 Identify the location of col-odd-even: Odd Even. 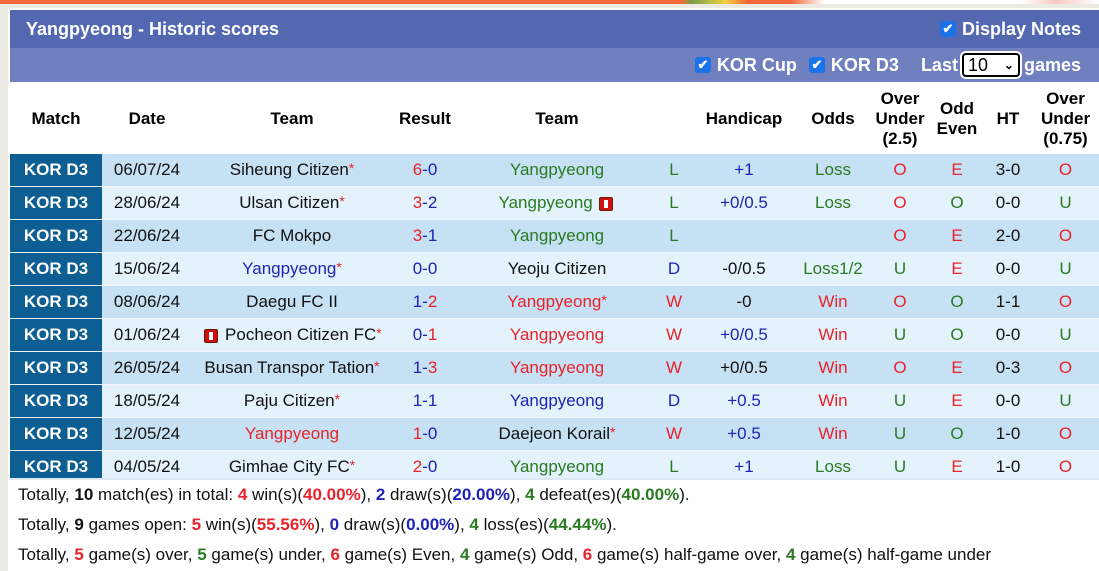
(957, 119).